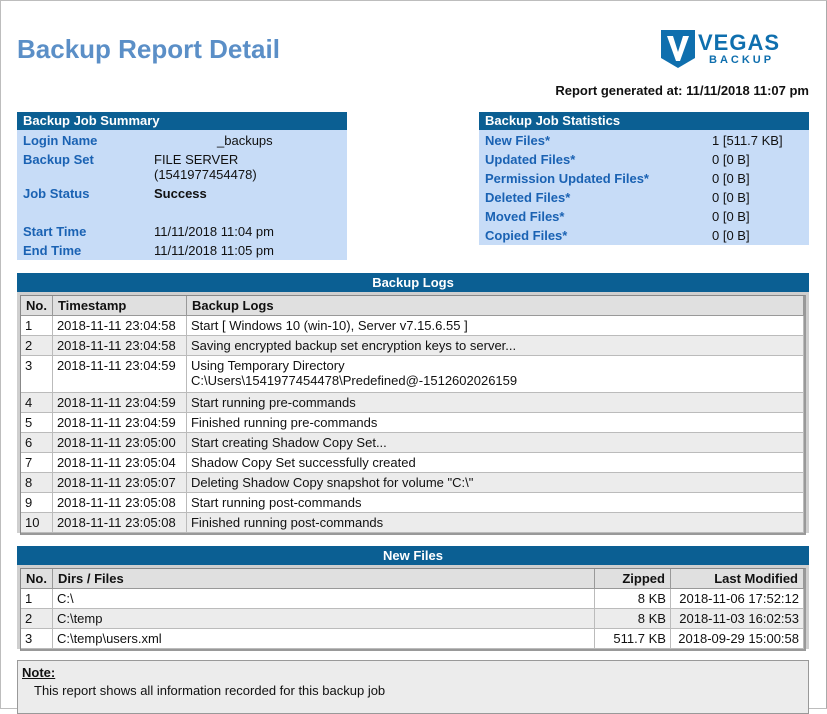 This screenshot has height=714, width=827. Describe the element at coordinates (148, 49) in the screenshot. I see `page-title: Backup Report Detail` at that location.